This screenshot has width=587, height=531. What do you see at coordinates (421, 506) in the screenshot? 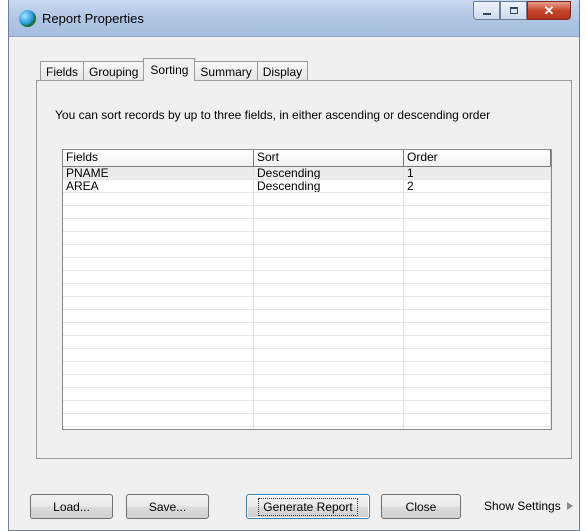
I see `close-button: Close` at bounding box center [421, 506].